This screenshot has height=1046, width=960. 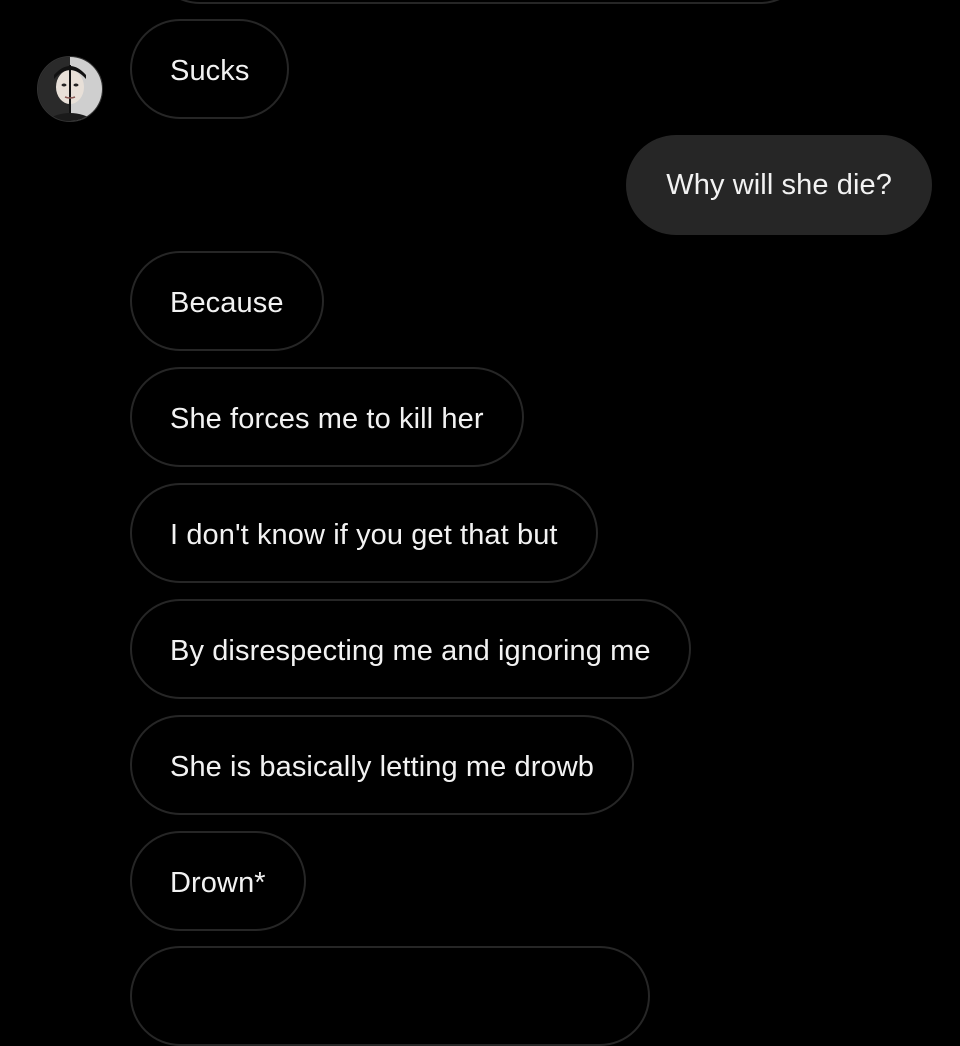 I want to click on message-bubble-sent: Why will she die?, so click(x=779, y=185).